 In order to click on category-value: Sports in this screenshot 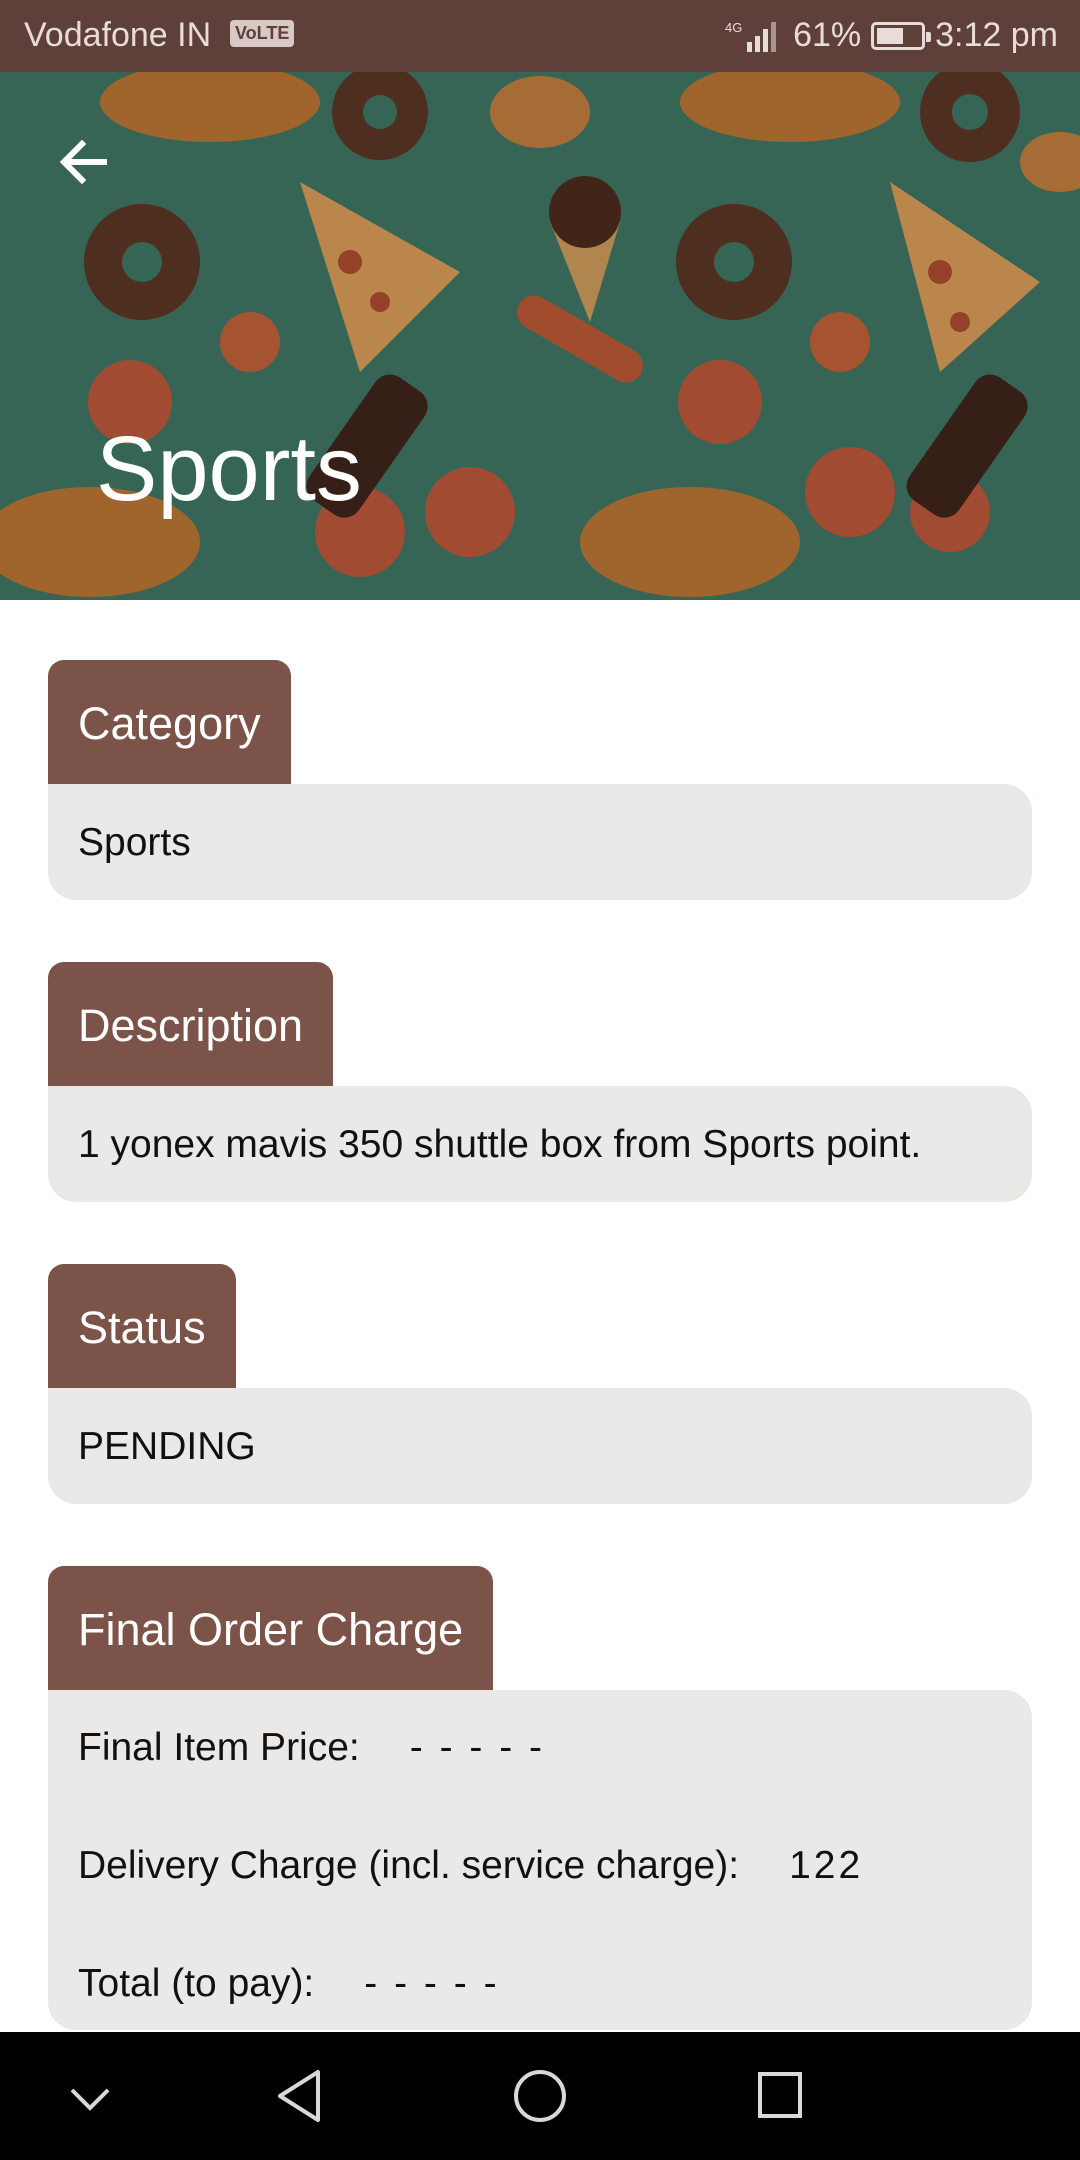, I will do `click(540, 842)`.